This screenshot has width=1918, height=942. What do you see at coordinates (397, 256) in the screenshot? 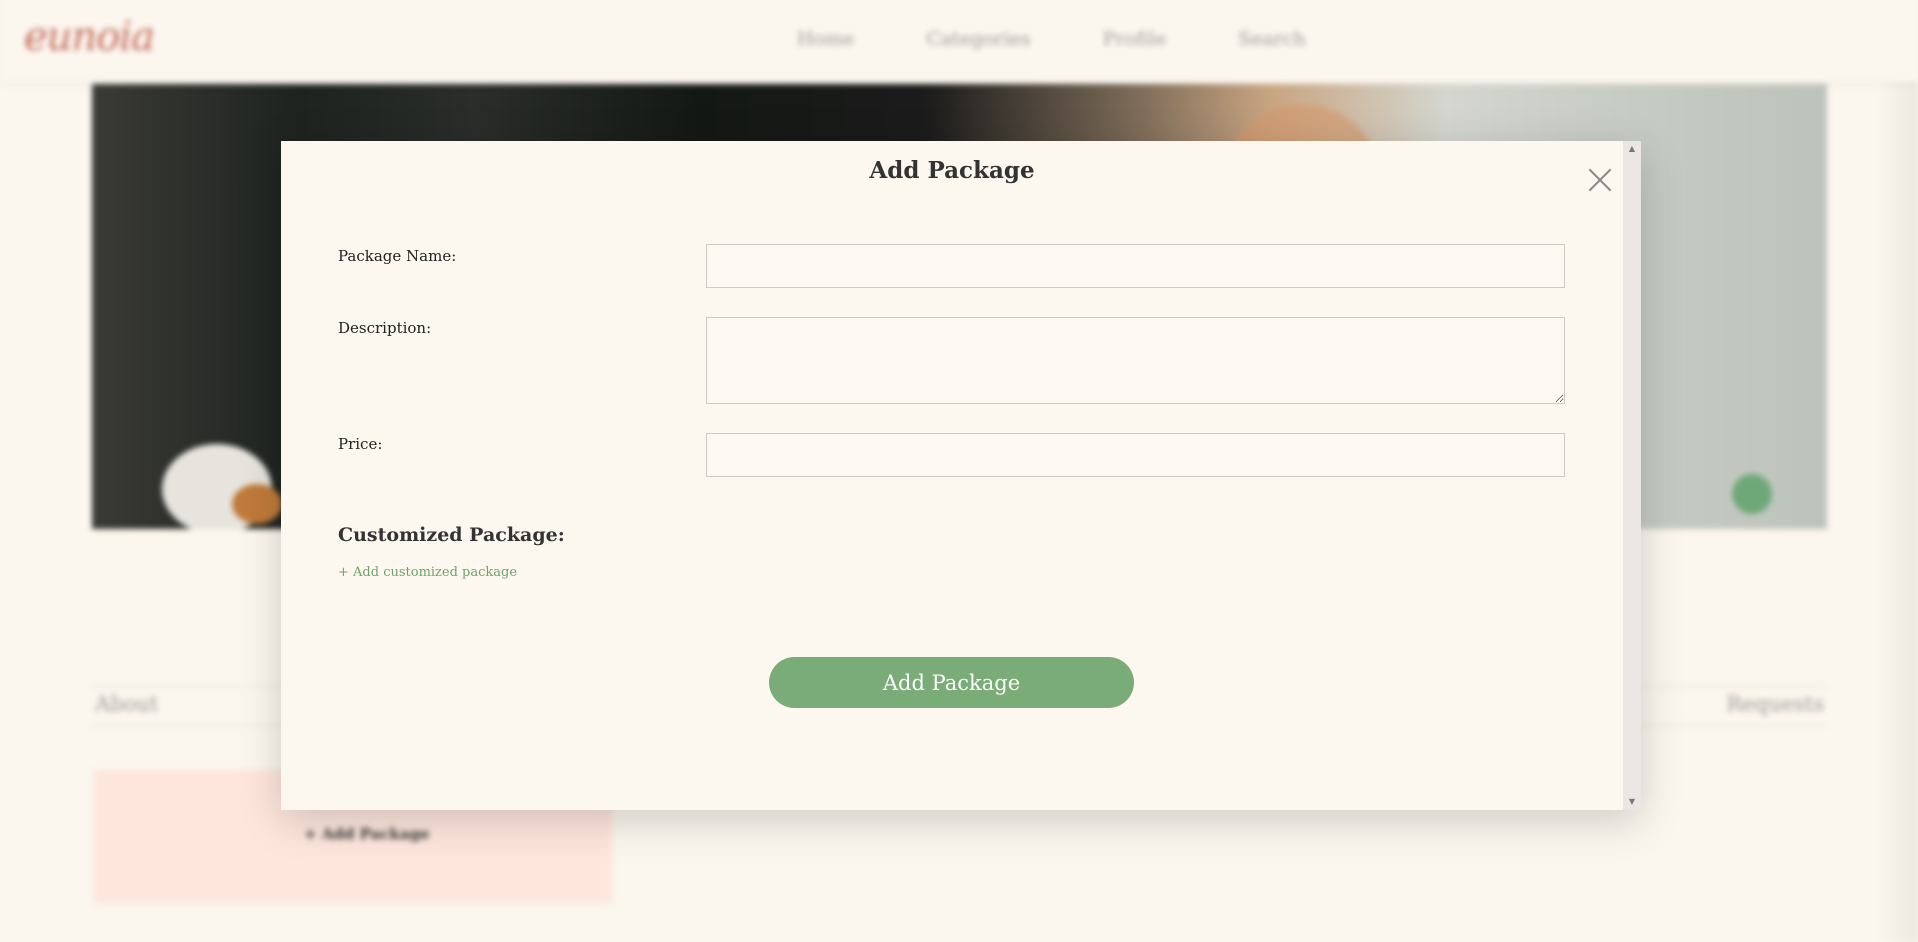
I see `package-name-label: Package Name:` at bounding box center [397, 256].